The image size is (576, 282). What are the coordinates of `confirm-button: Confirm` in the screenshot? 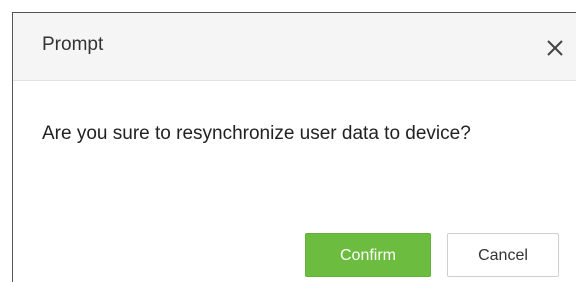 It's located at (368, 255).